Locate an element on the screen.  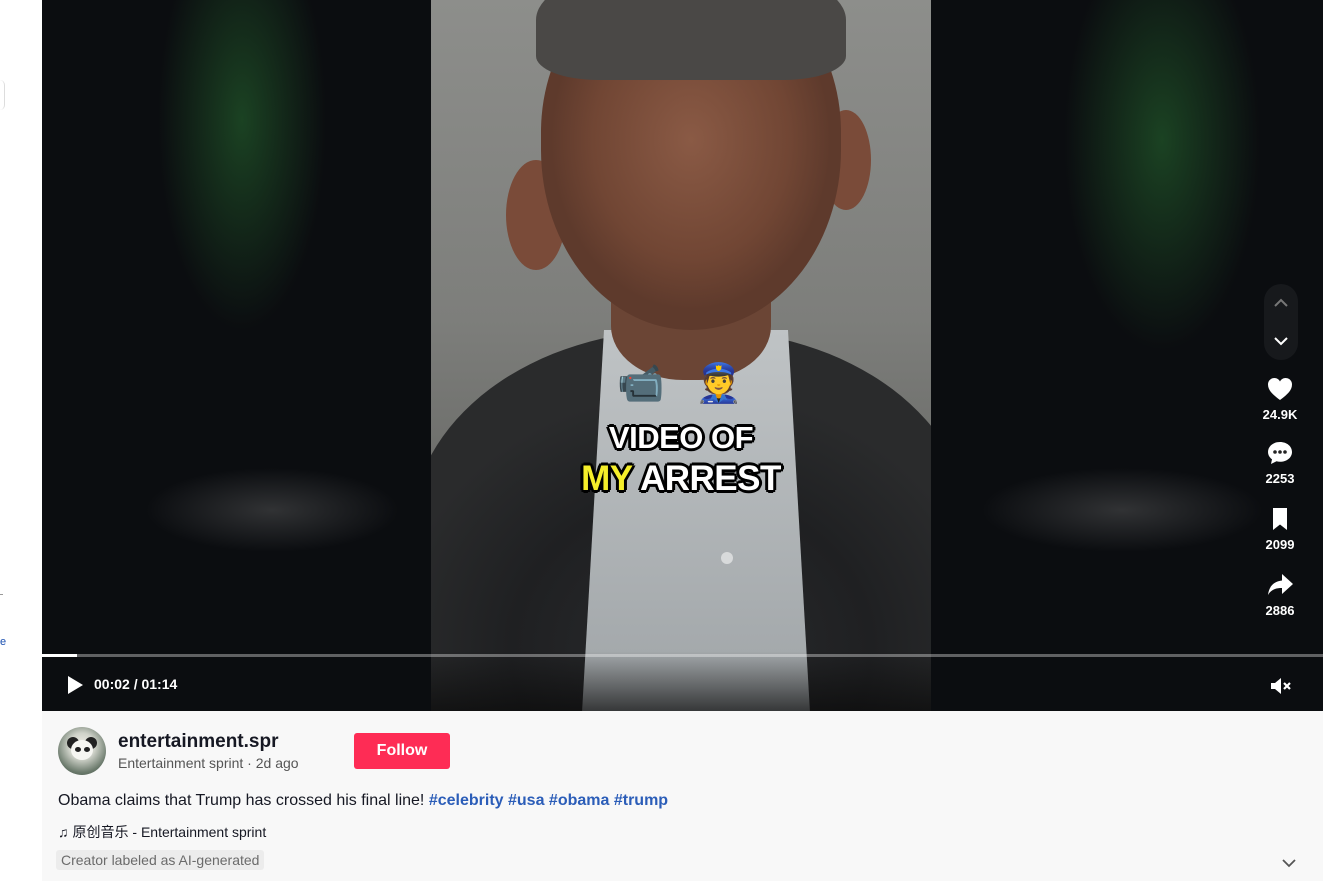
hashtag-link: #trump is located at coordinates (641, 800).